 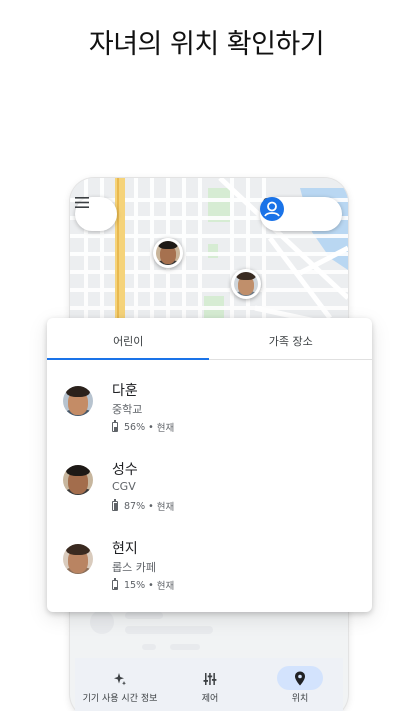 I want to click on child-name: 성수, so click(x=125, y=470).